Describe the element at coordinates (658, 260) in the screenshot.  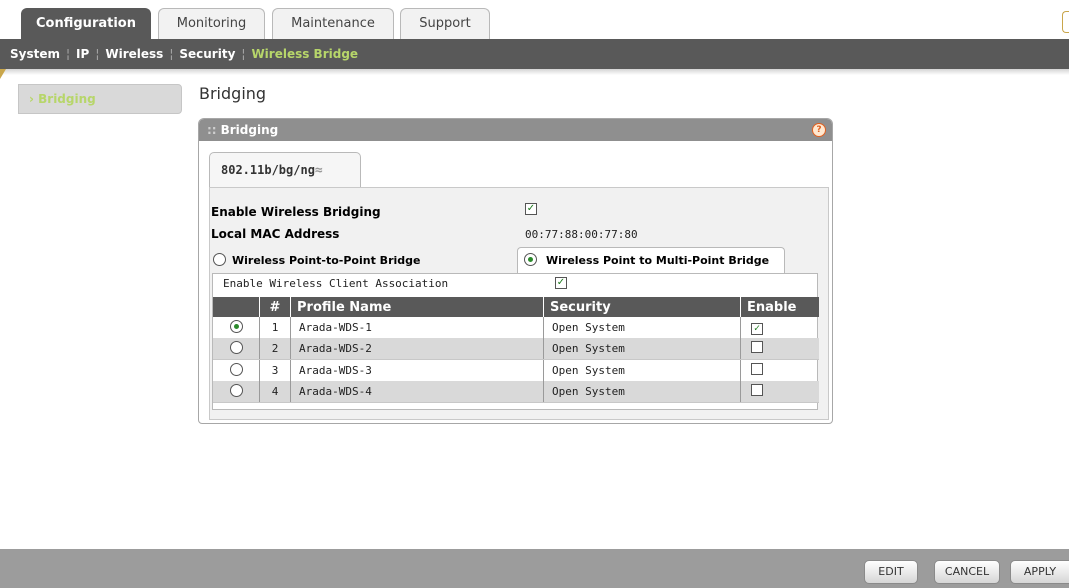
I see `mode-p2mp-label: Wireless Point to Multi-Point Bridge` at that location.